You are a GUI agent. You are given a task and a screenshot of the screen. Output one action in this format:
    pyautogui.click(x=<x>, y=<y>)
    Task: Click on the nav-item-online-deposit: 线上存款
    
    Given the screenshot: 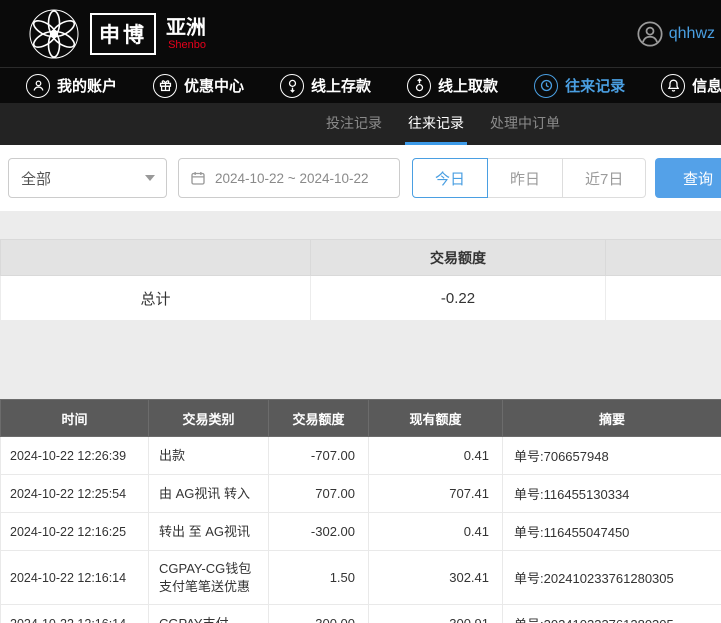 What is the action you would take?
    pyautogui.click(x=326, y=85)
    